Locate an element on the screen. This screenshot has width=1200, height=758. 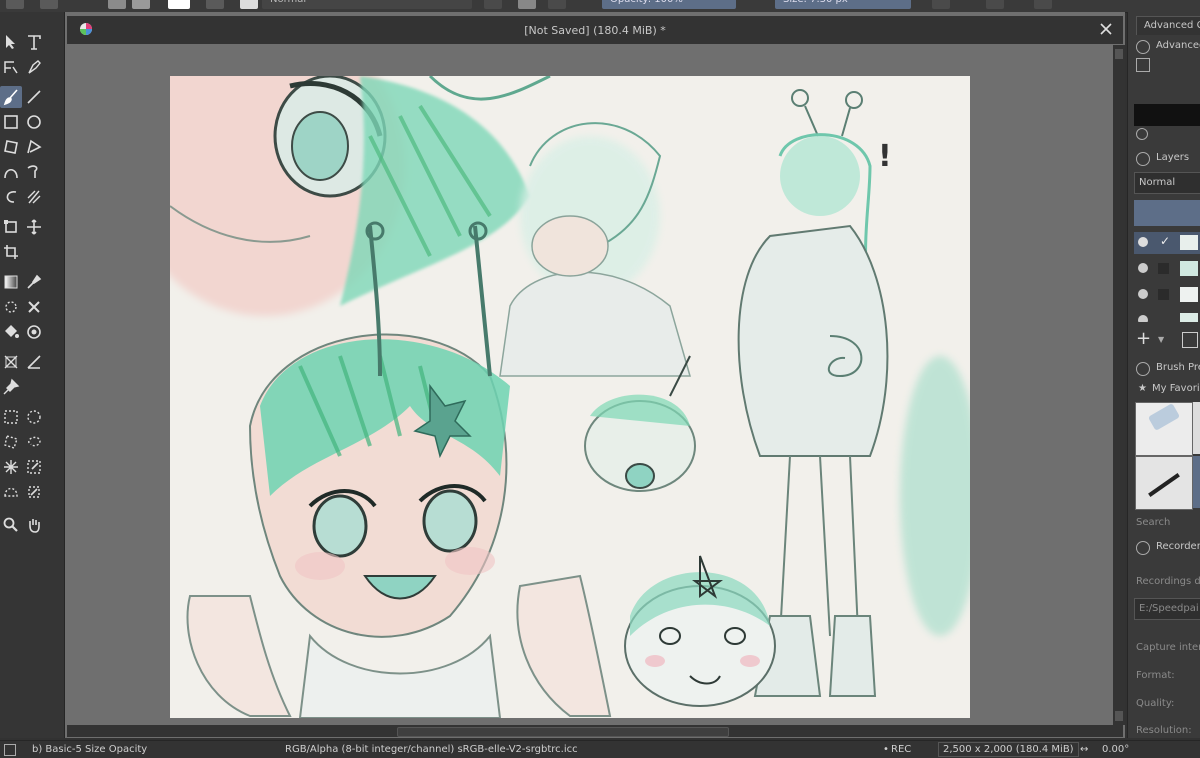
color-selector-bar is located at coordinates (1167, 115).